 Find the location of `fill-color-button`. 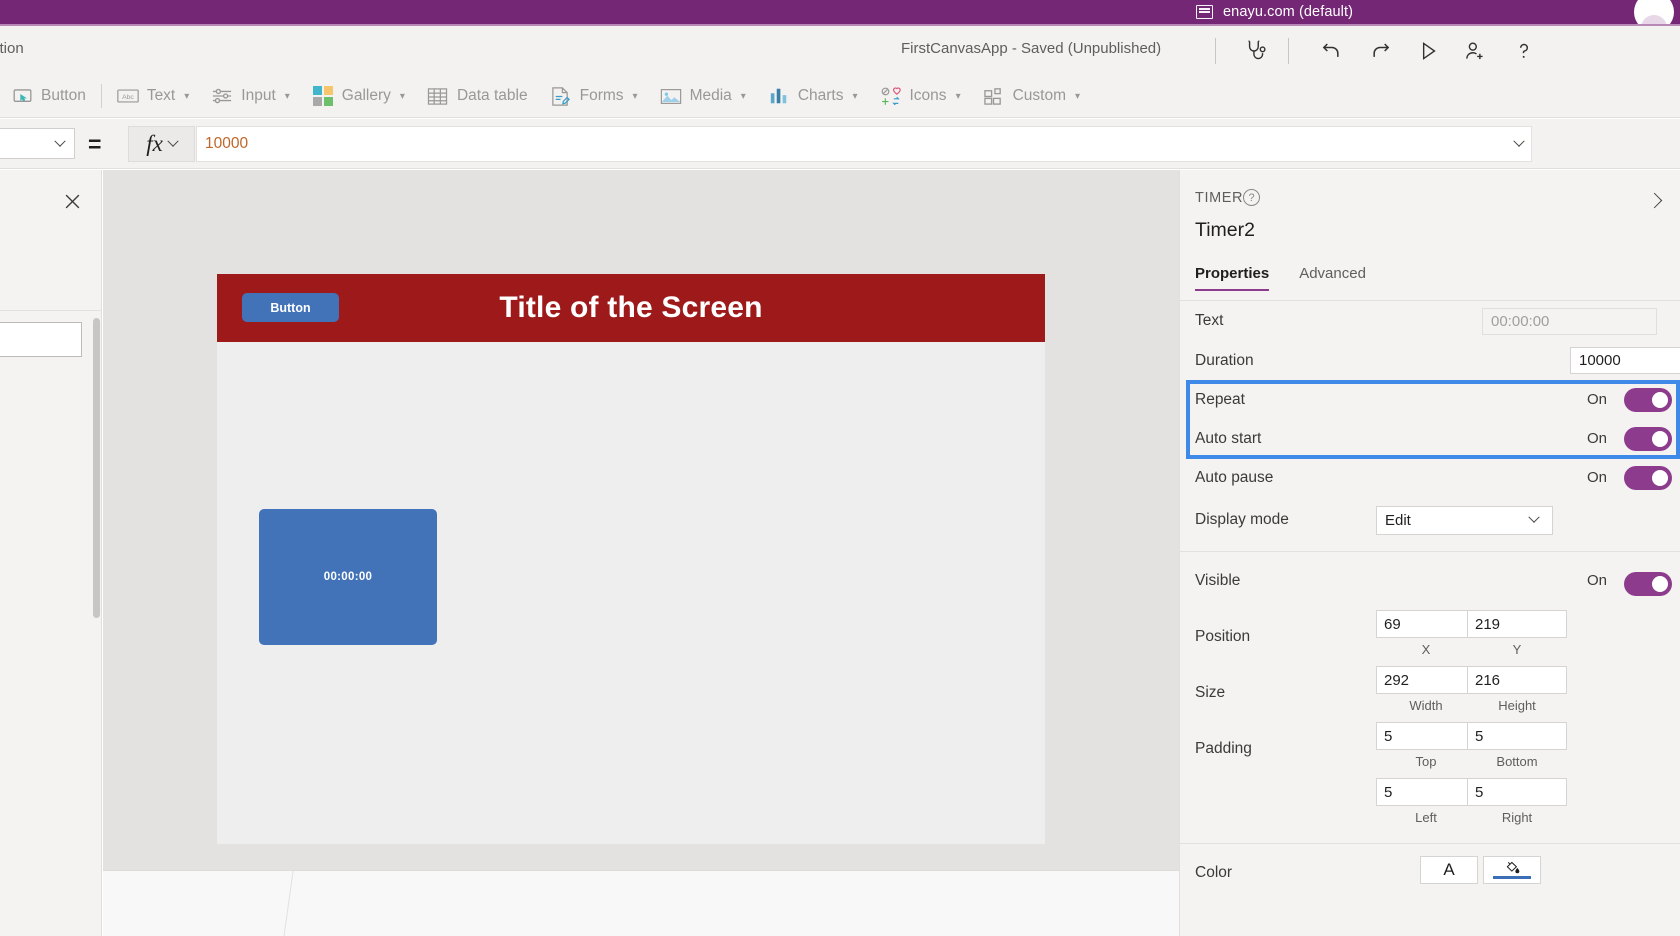

fill-color-button is located at coordinates (1512, 870).